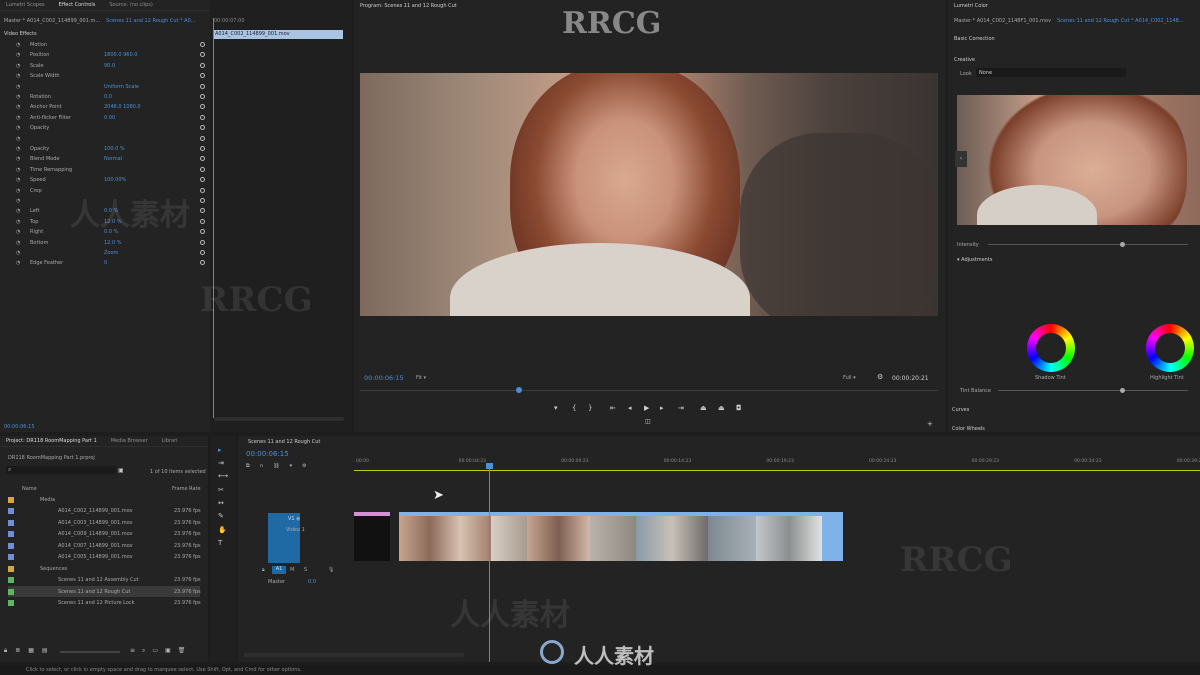 This screenshot has height=675, width=1200. I want to click on a1-label: A1, so click(279, 570).